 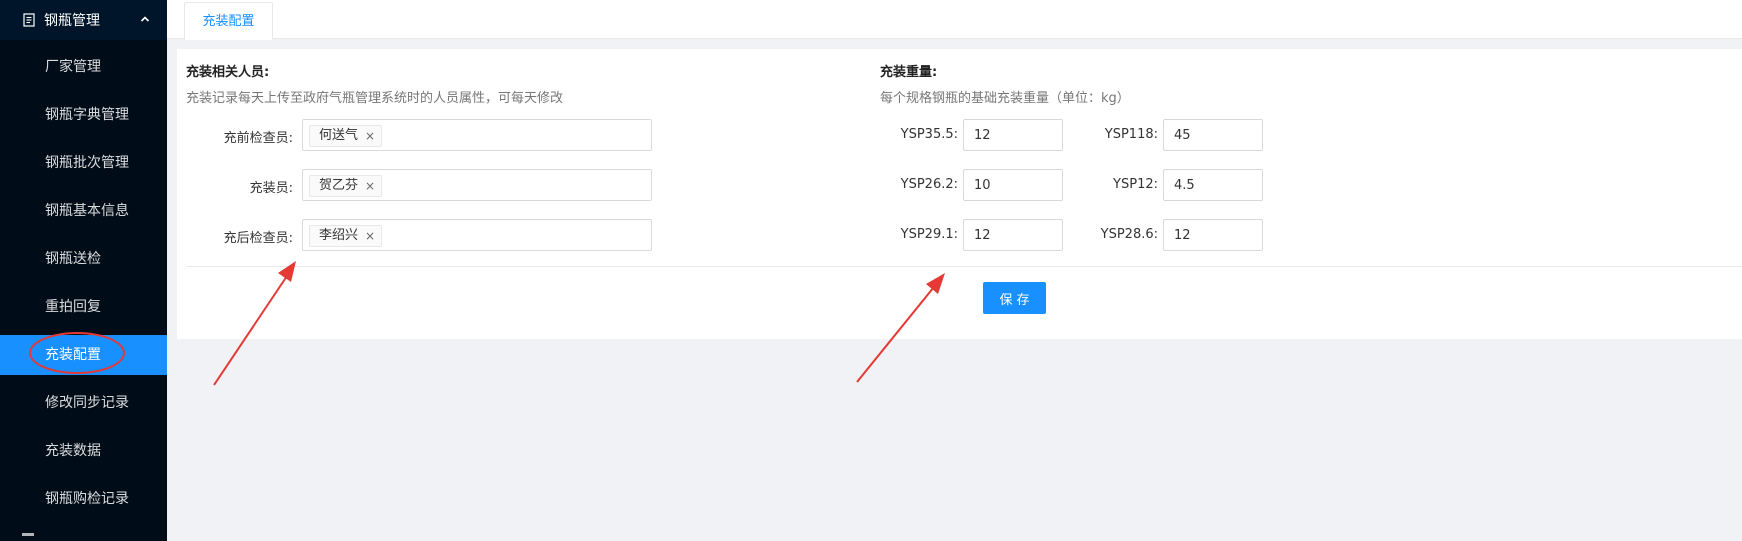 I want to click on selected-tag: 李绍兴 ×, so click(x=346, y=236).